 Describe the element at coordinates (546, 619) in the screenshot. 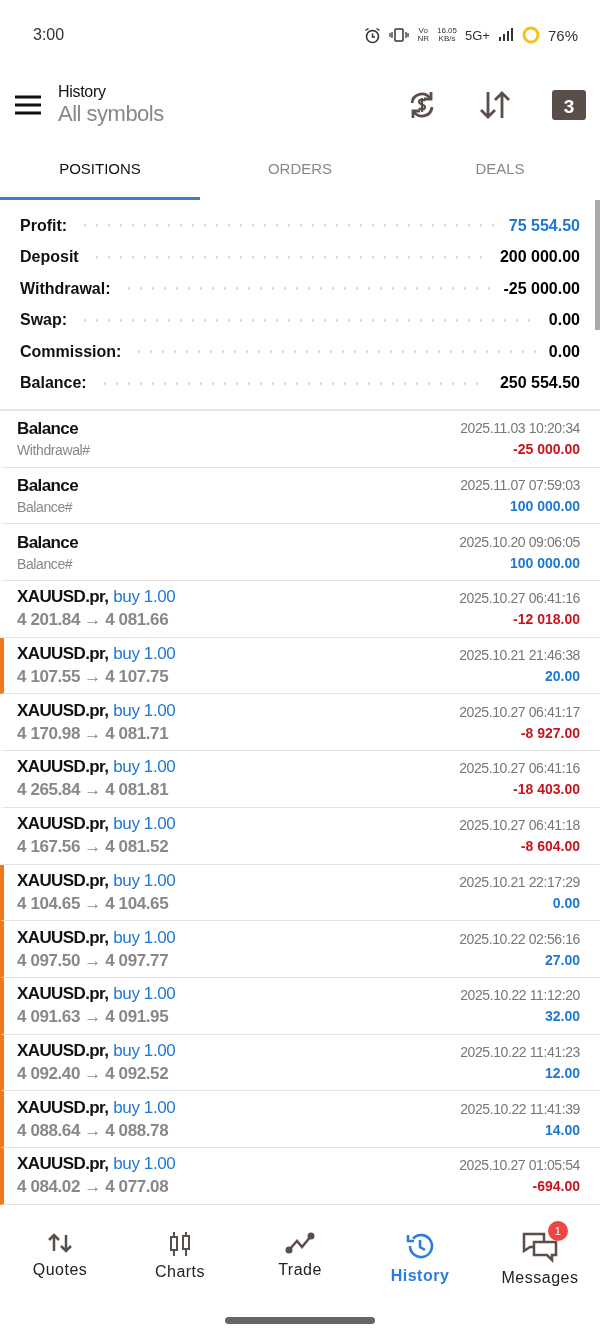

I see `amount: -12 018.00` at that location.